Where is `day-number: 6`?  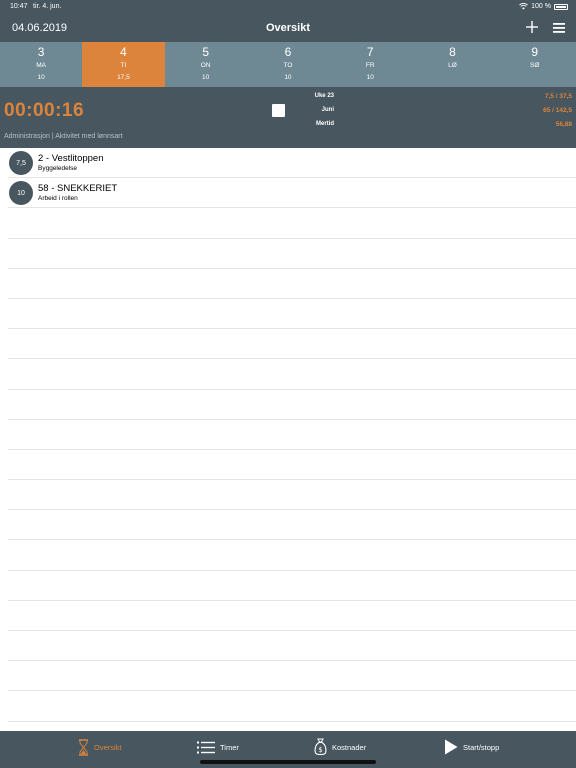 day-number: 6 is located at coordinates (288, 52).